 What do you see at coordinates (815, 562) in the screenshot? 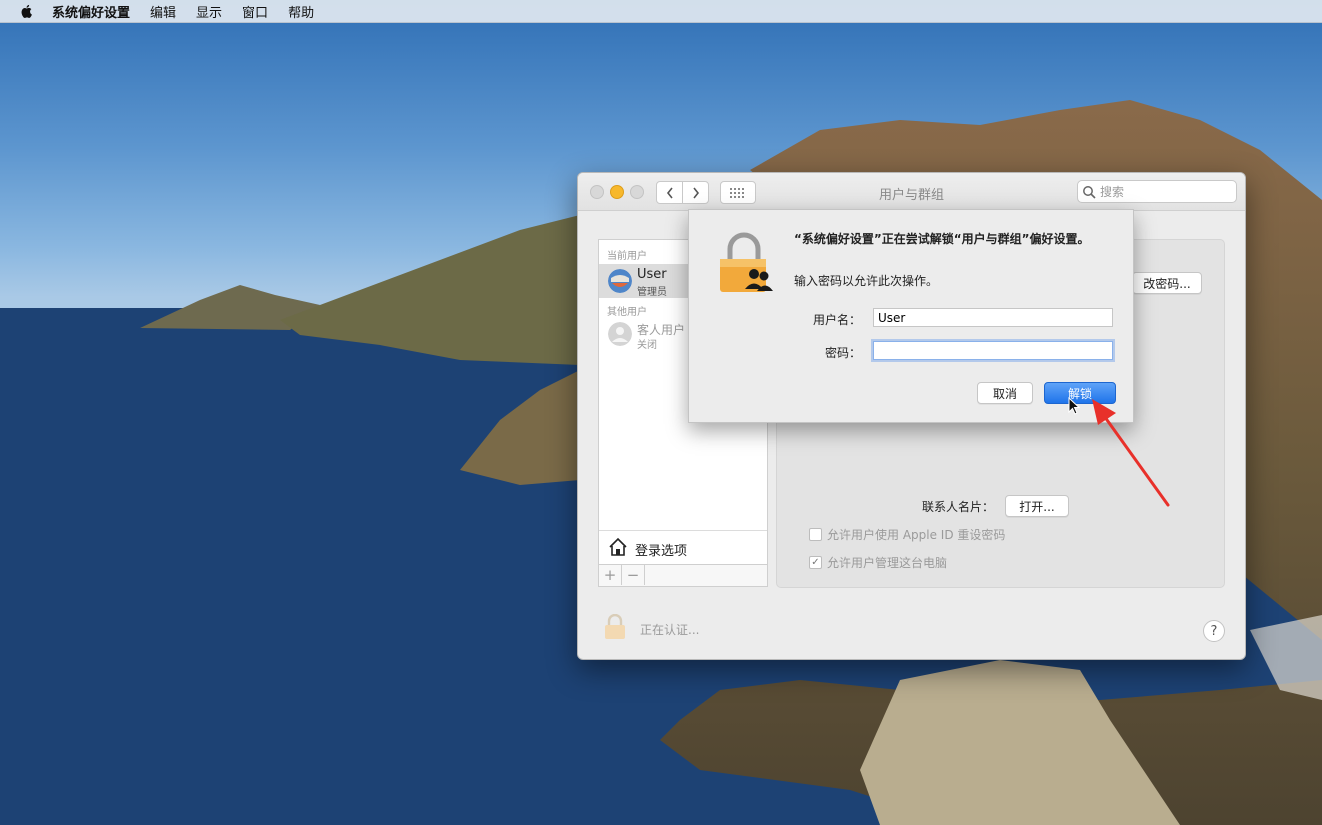
I see `allow-admin-checkbox: ✓` at bounding box center [815, 562].